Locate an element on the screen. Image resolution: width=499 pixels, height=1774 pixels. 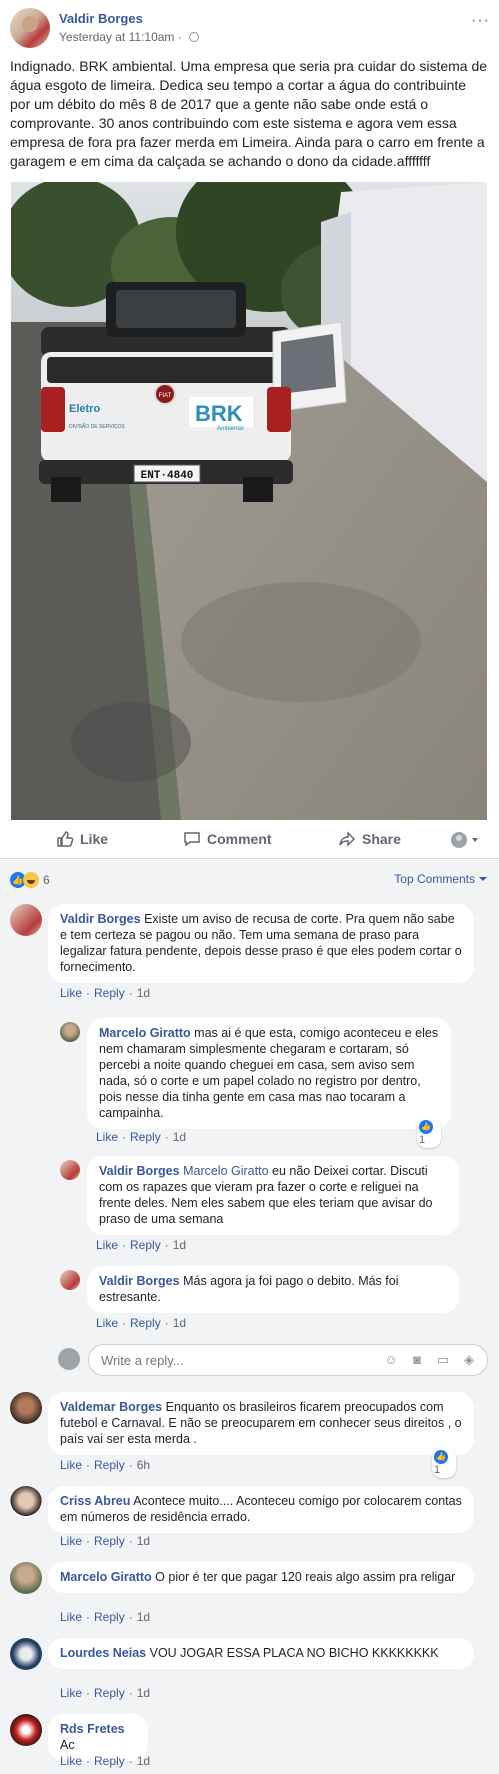
comment-sort-dropdown: Top Comments is located at coordinates (440, 879).